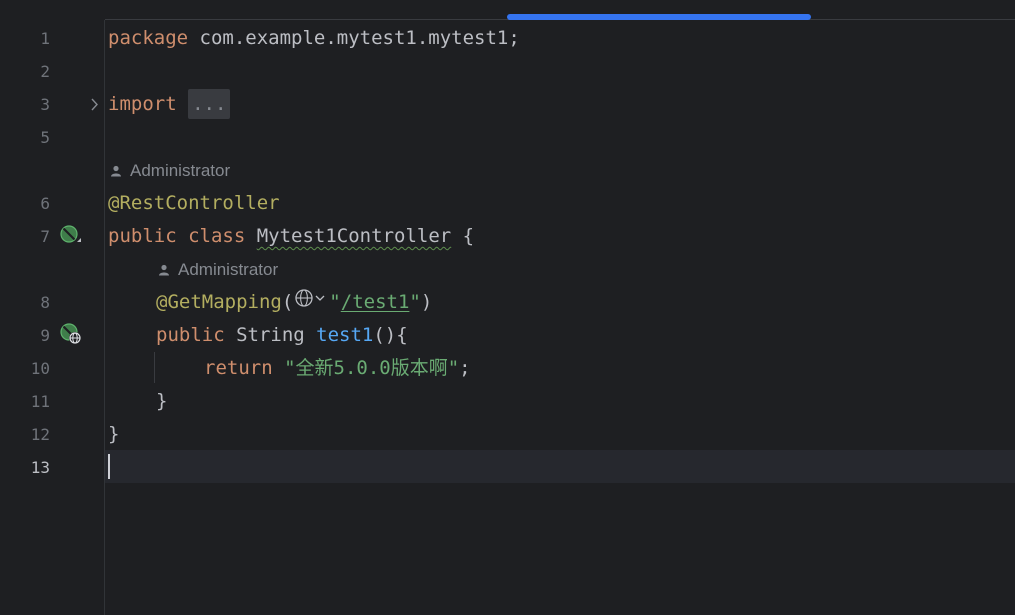 The width and height of the screenshot is (1015, 615). I want to click on line-number: 11, so click(40, 401).